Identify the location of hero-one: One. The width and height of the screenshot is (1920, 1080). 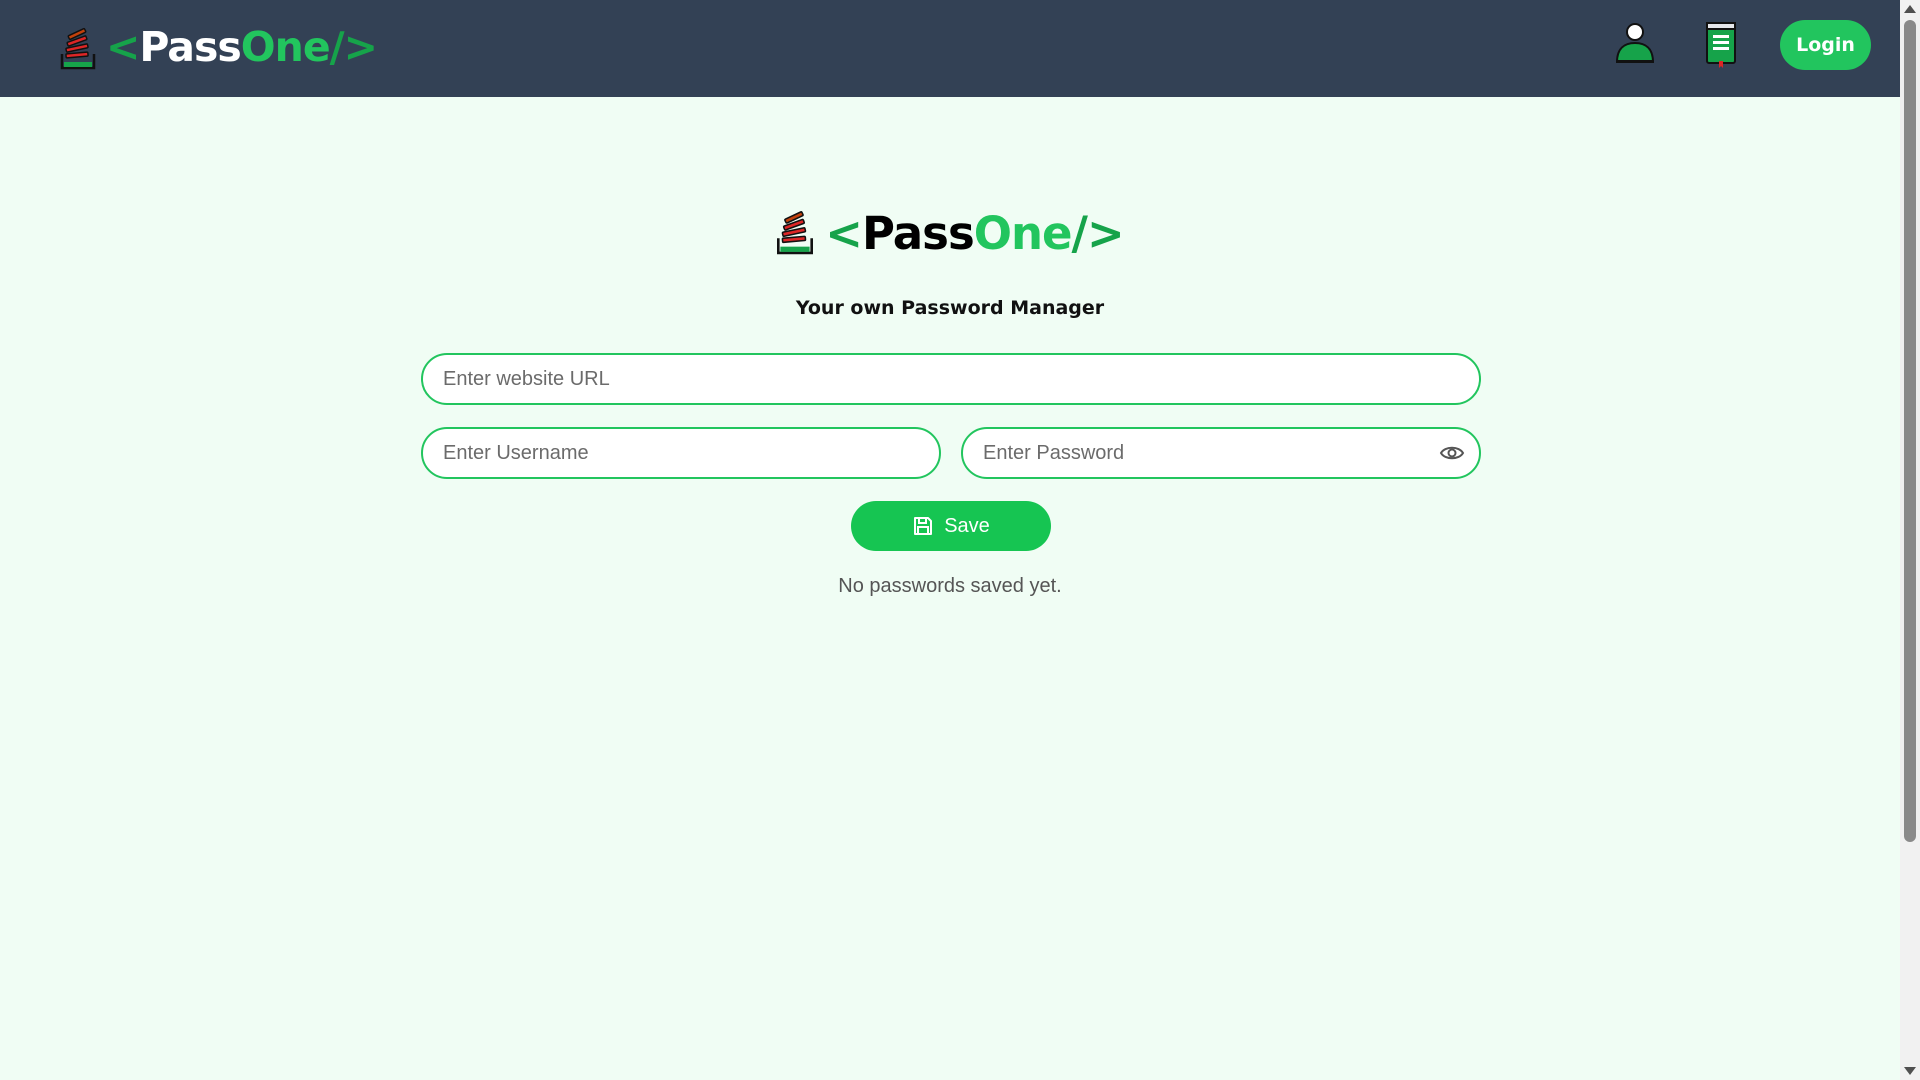
(1023, 233).